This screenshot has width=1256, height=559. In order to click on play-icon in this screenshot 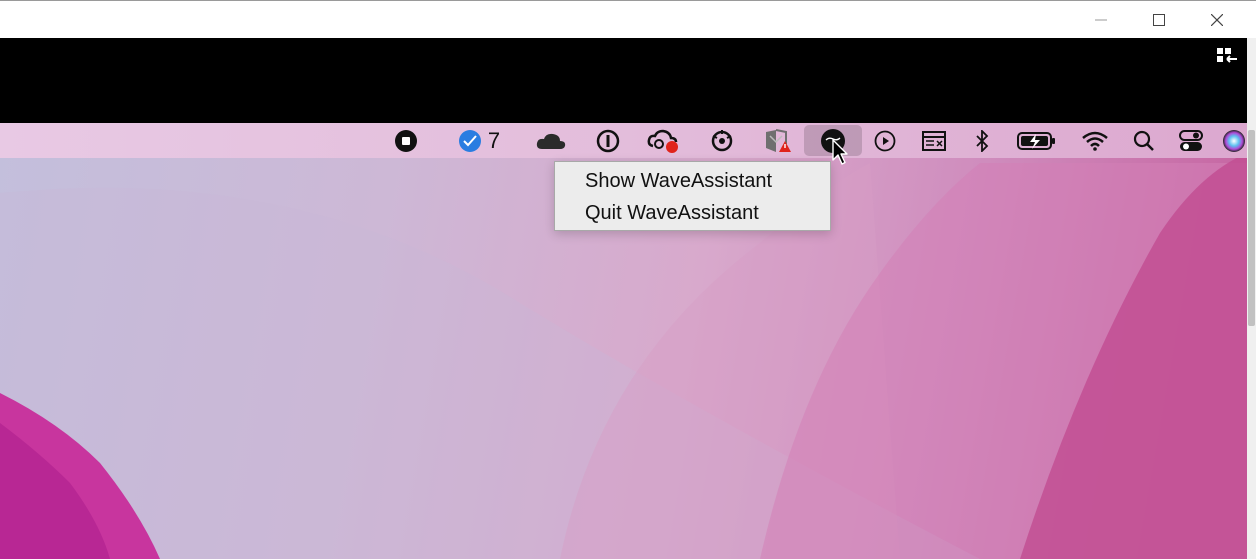, I will do `click(885, 140)`.